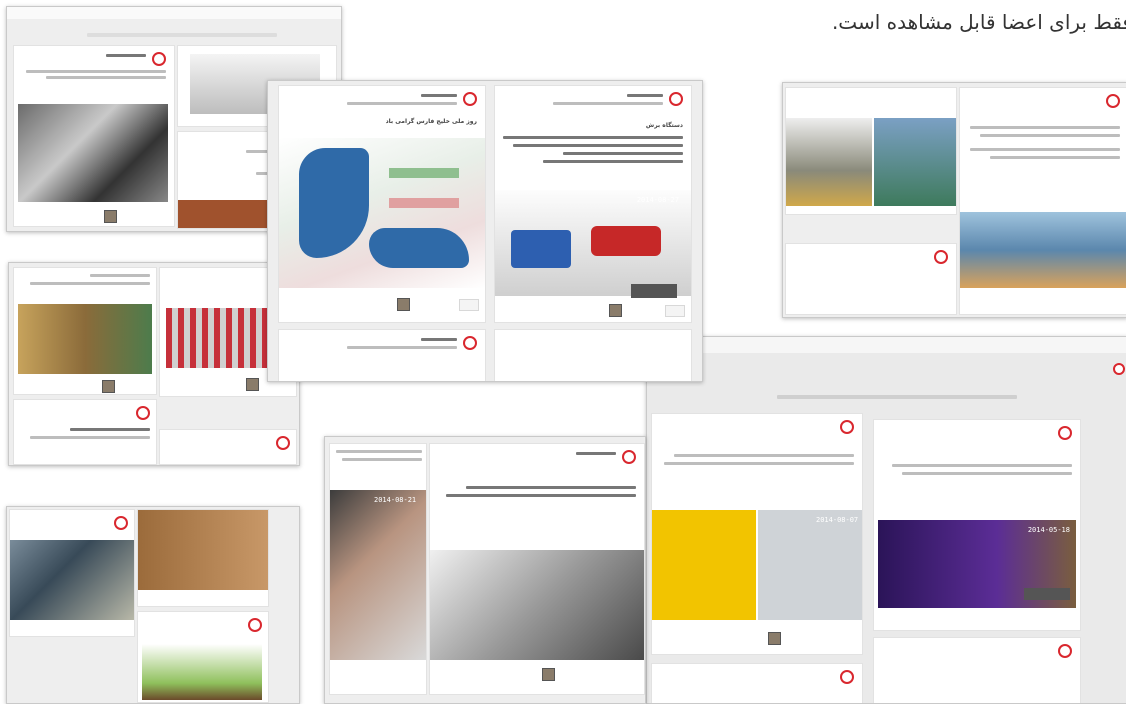 Image resolution: width=1126 pixels, height=704 pixels. What do you see at coordinates (395, 500) in the screenshot?
I see `date-label: 2014-08-21` at bounding box center [395, 500].